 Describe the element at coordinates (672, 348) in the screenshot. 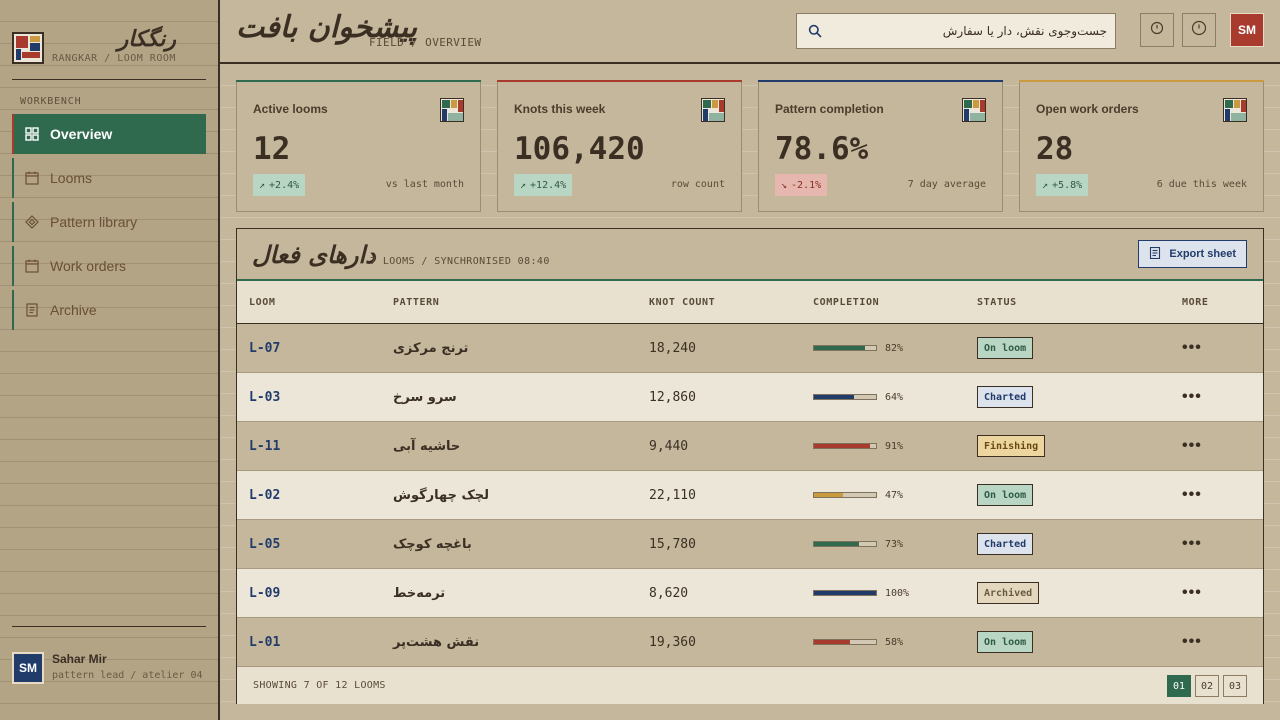

I see `knot-count: 18,240` at that location.